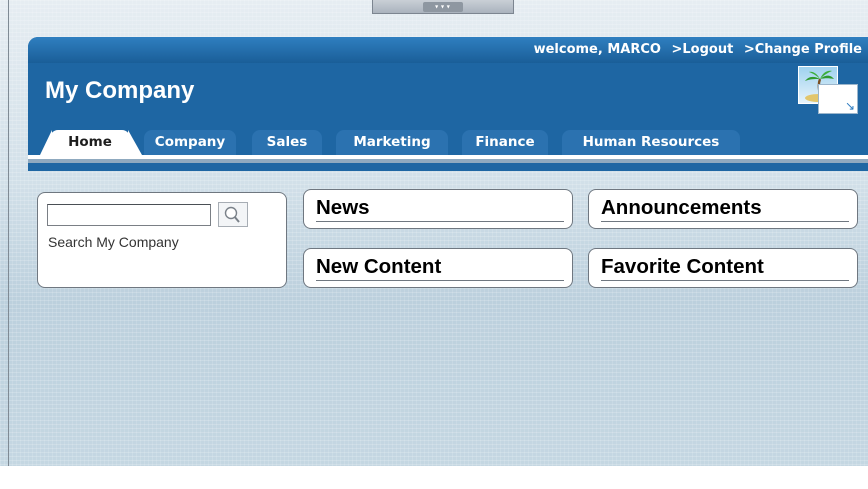  What do you see at coordinates (120, 90) in the screenshot?
I see `company-title: My Company` at bounding box center [120, 90].